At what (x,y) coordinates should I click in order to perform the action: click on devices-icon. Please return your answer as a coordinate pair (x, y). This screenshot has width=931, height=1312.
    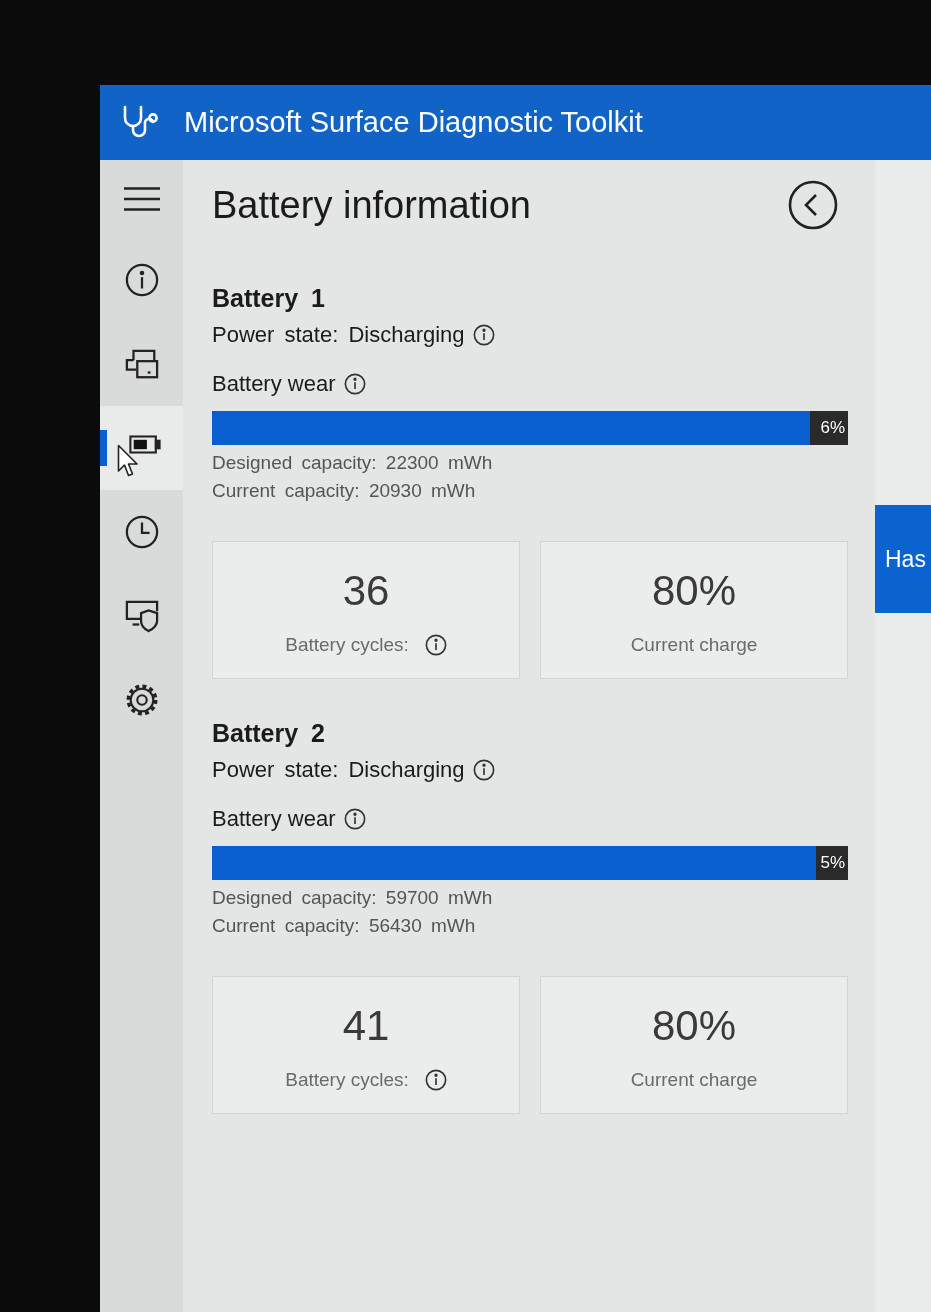
    Looking at the image, I should click on (141, 364).